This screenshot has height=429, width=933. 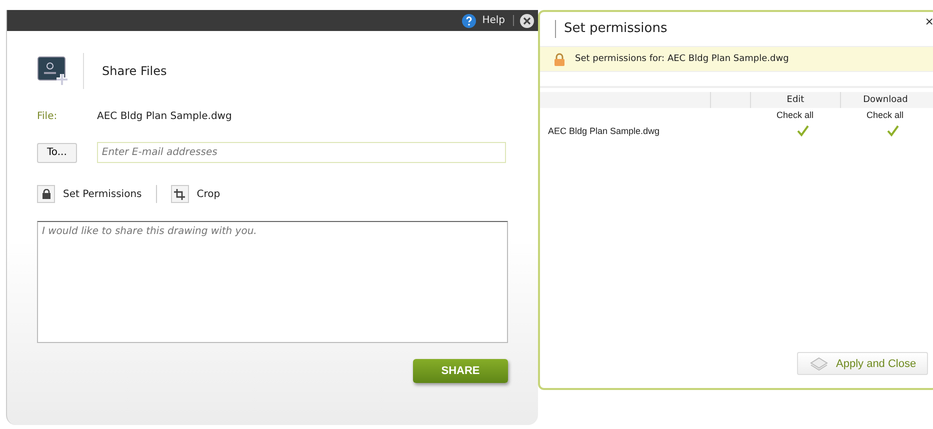 I want to click on email-field: Enter E-mail addresses, so click(x=301, y=152).